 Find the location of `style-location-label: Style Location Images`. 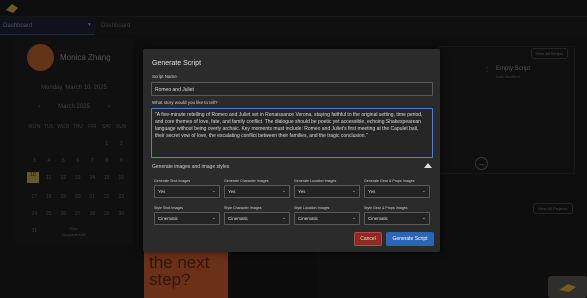

style-location-label: Style Location Images is located at coordinates (312, 208).